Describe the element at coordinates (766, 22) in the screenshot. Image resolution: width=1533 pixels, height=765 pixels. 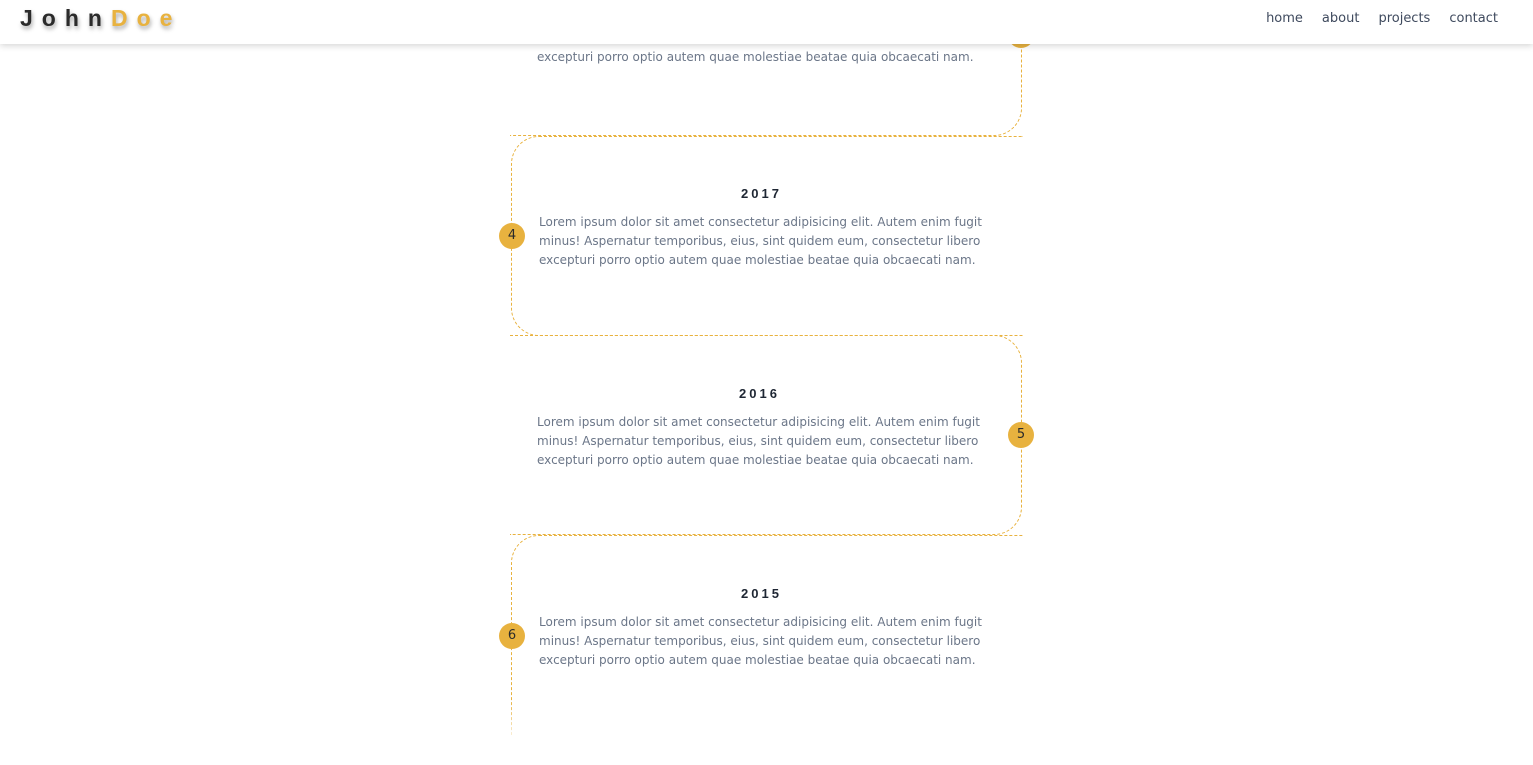
I see `navbar: JohnDoe home about projects contact` at that location.